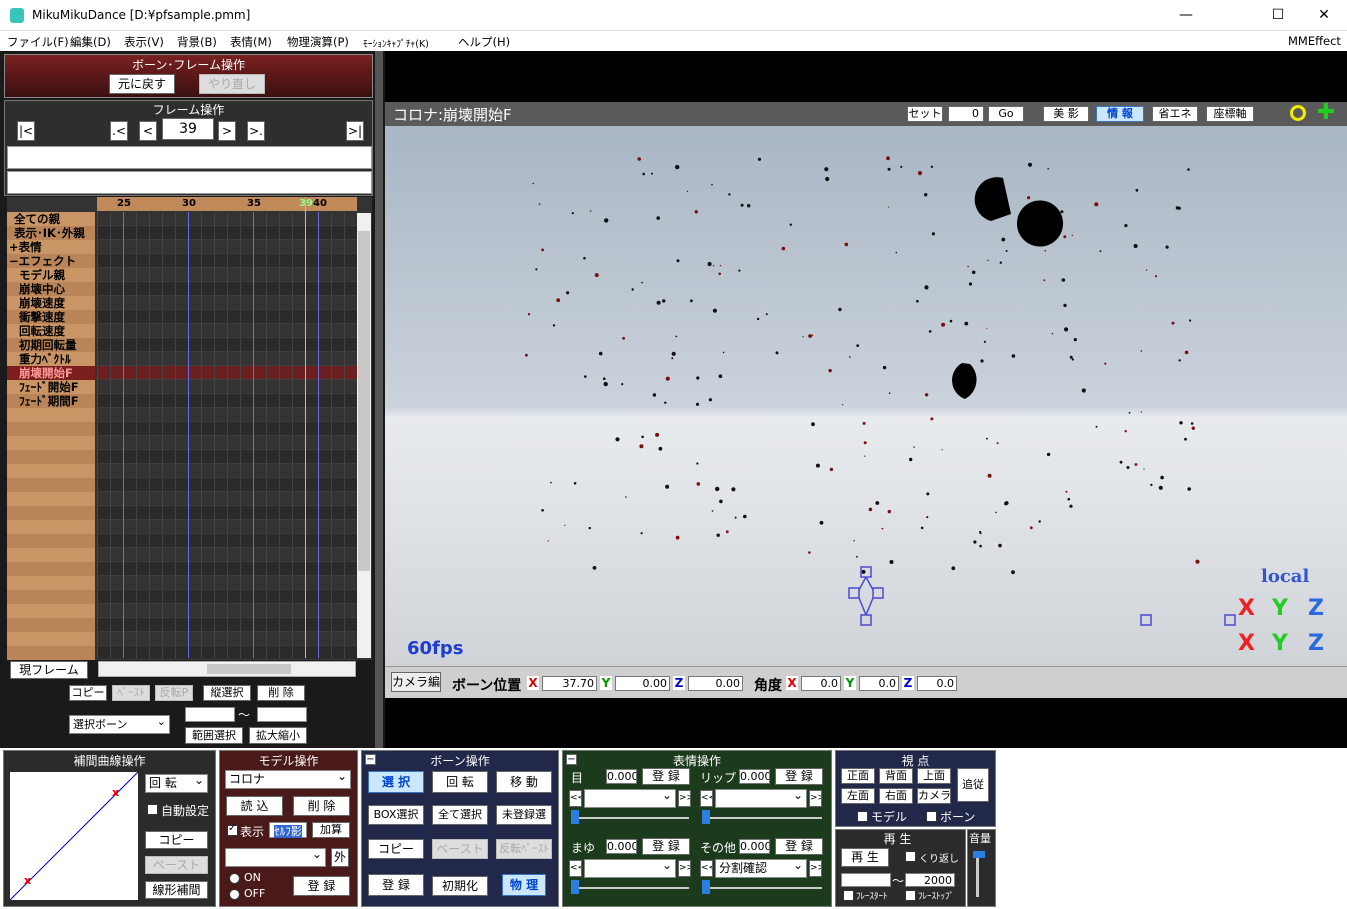 The height and width of the screenshot is (909, 1347). Describe the element at coordinates (930, 880) in the screenshot. I see `play-end-input: 2000` at that location.